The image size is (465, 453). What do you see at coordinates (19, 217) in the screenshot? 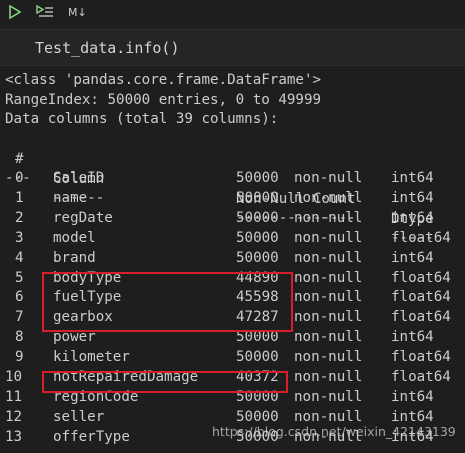
I see `row-index: 2` at bounding box center [19, 217].